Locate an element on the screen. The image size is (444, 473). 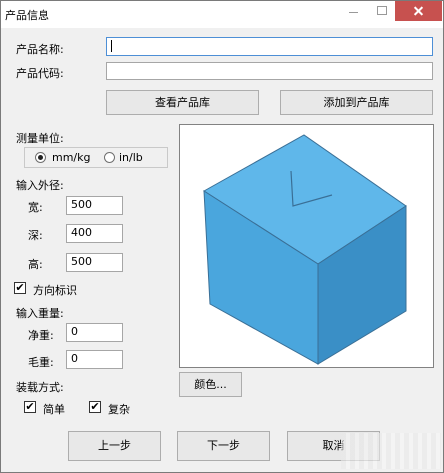
width-label: 宽: is located at coordinates (35, 207).